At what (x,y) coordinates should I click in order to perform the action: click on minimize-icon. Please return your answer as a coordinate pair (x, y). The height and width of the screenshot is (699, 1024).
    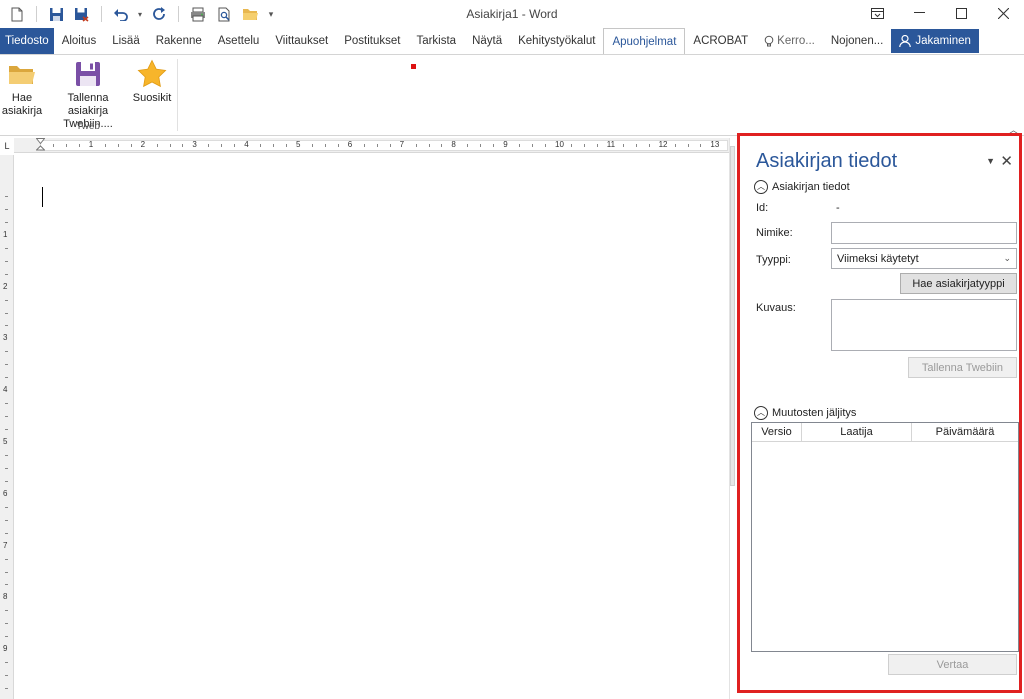
    Looking at the image, I should click on (919, 13).